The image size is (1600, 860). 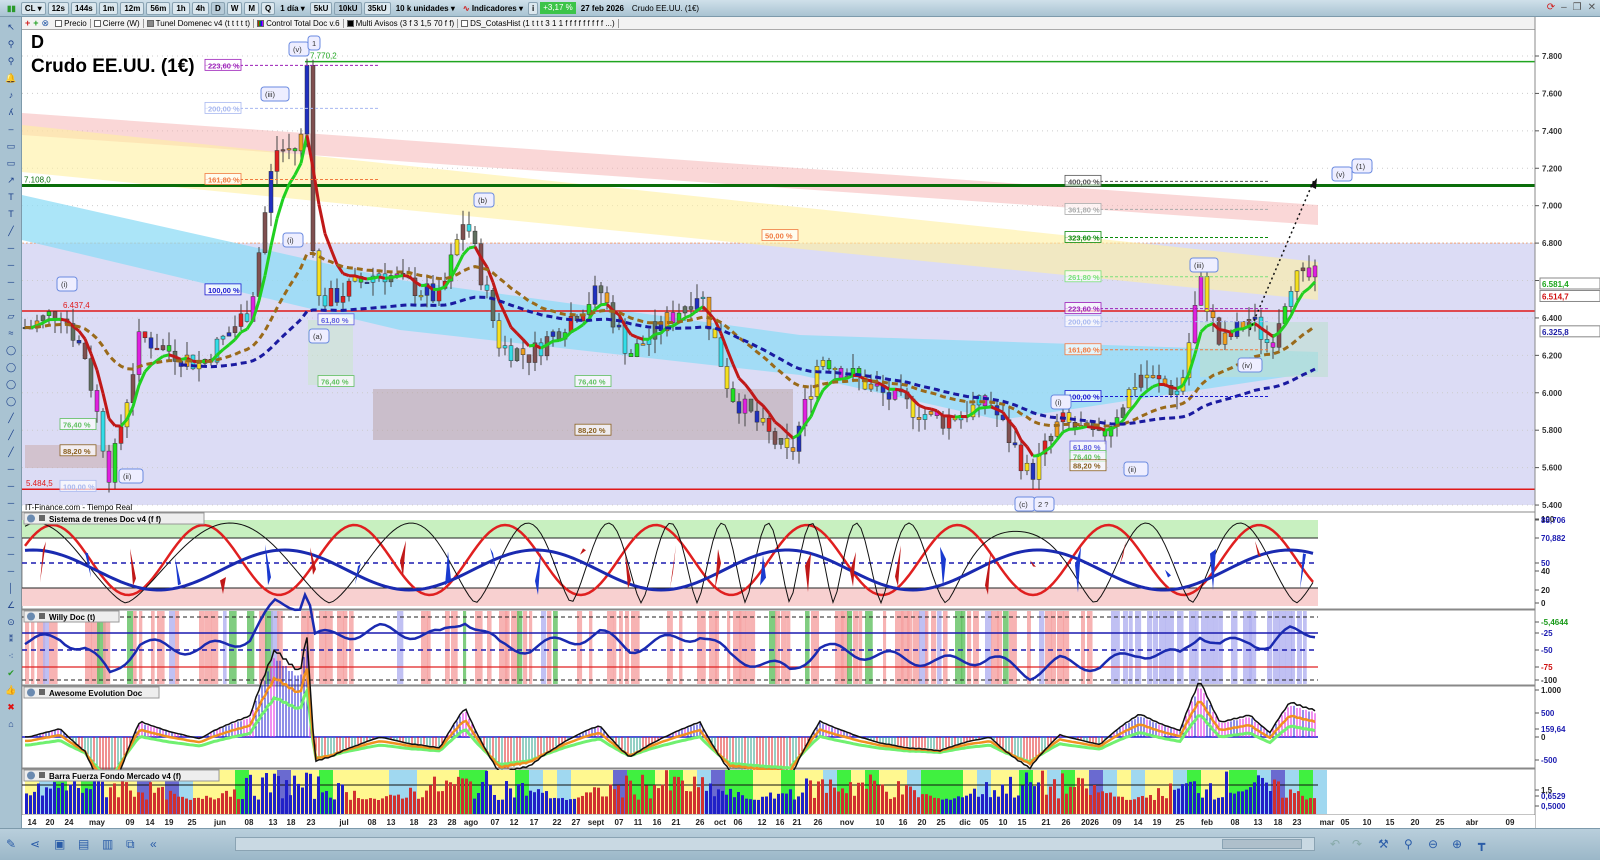 I want to click on zoom-in-icon: ⊕, so click(x=1457, y=844).